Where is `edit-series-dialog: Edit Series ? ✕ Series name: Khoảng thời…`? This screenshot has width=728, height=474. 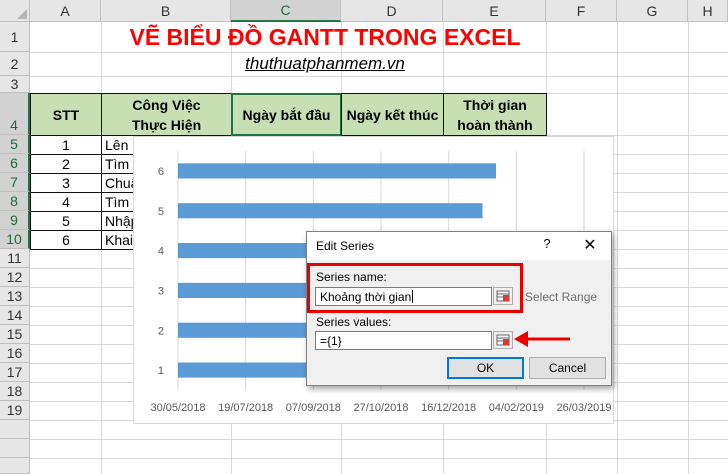 edit-series-dialog: Edit Series ? ✕ Series name: Khoảng thời… is located at coordinates (459, 308).